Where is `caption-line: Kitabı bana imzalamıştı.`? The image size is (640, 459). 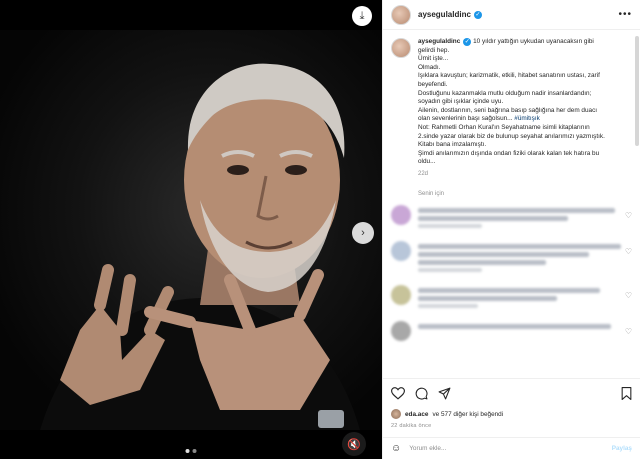
caption-line: Kitabı bana imzalamıştı. is located at coordinates (452, 145).